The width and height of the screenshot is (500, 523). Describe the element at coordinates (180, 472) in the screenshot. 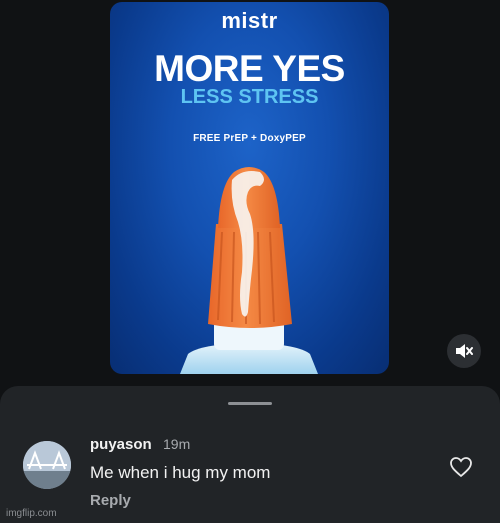

I see `comment-text: Me when i hug my mom` at that location.